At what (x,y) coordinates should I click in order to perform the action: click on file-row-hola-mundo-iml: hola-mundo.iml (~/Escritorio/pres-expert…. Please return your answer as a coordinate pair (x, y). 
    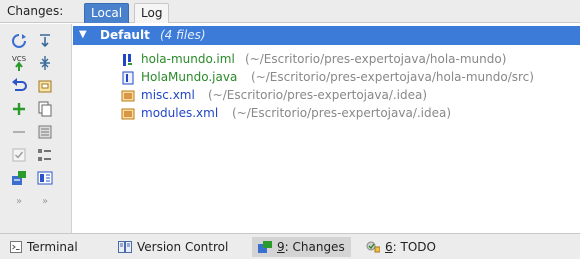
    Looking at the image, I should click on (346, 60).